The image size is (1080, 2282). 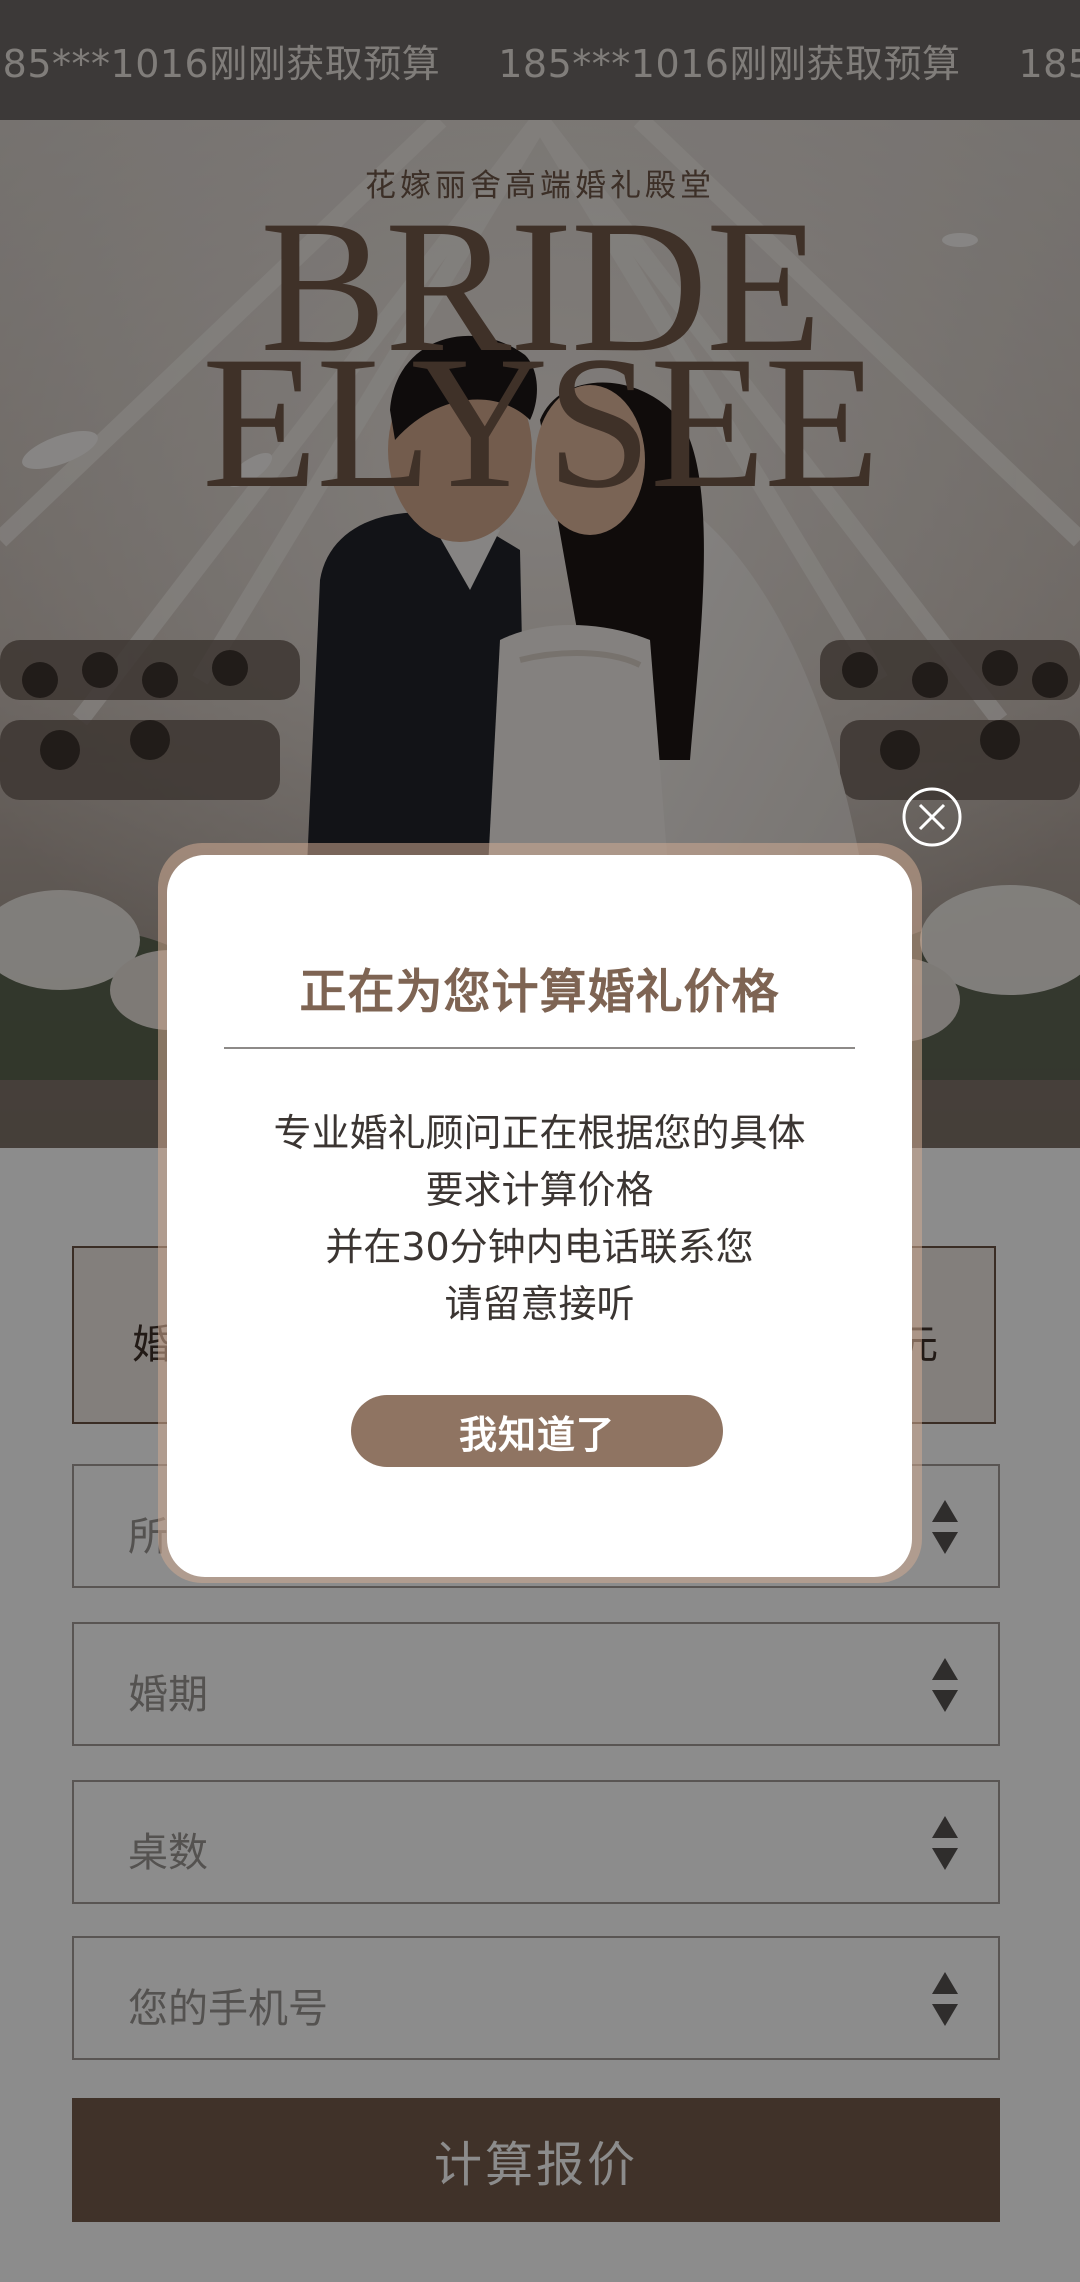 I want to click on dialog-message-line: 专业婚礼顾问正在根据您的具体, so click(x=539, y=1133).